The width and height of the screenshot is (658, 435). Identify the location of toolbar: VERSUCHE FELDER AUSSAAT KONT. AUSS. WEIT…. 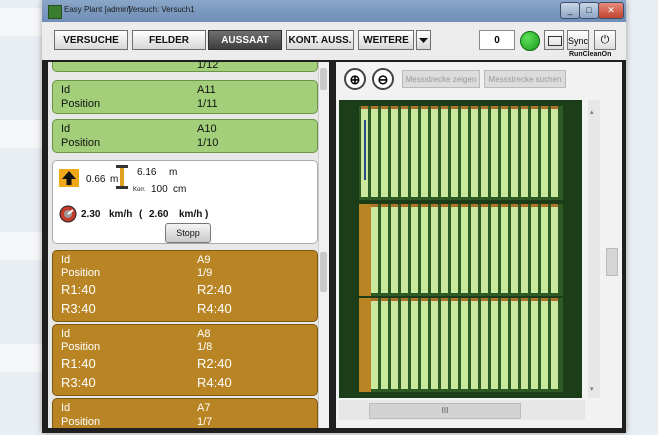
(334, 41).